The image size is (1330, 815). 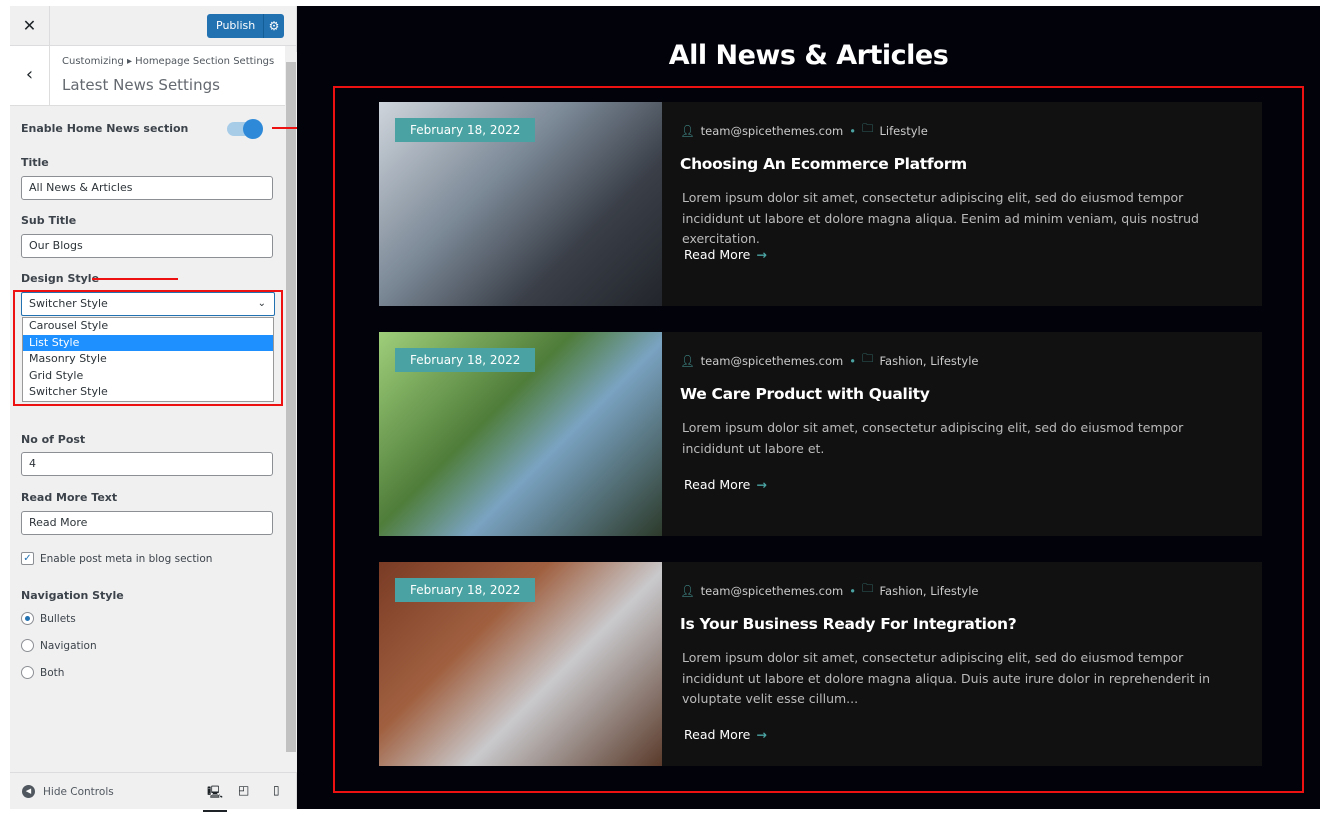 What do you see at coordinates (105, 128) in the screenshot?
I see `enable-label: Enable Home News section` at bounding box center [105, 128].